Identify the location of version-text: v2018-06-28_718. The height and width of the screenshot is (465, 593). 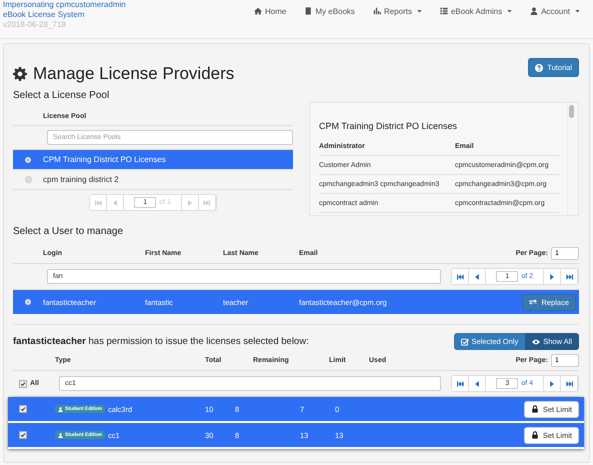
(35, 25).